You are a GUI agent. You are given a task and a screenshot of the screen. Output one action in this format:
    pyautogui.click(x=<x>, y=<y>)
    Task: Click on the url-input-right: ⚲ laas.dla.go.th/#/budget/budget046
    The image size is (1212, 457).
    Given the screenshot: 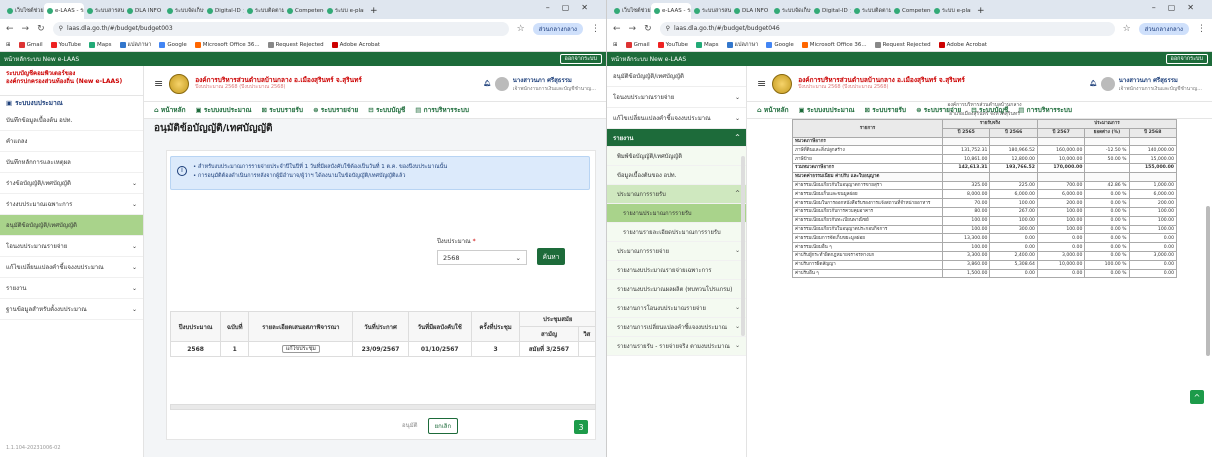 What is the action you would take?
    pyautogui.click(x=887, y=28)
    